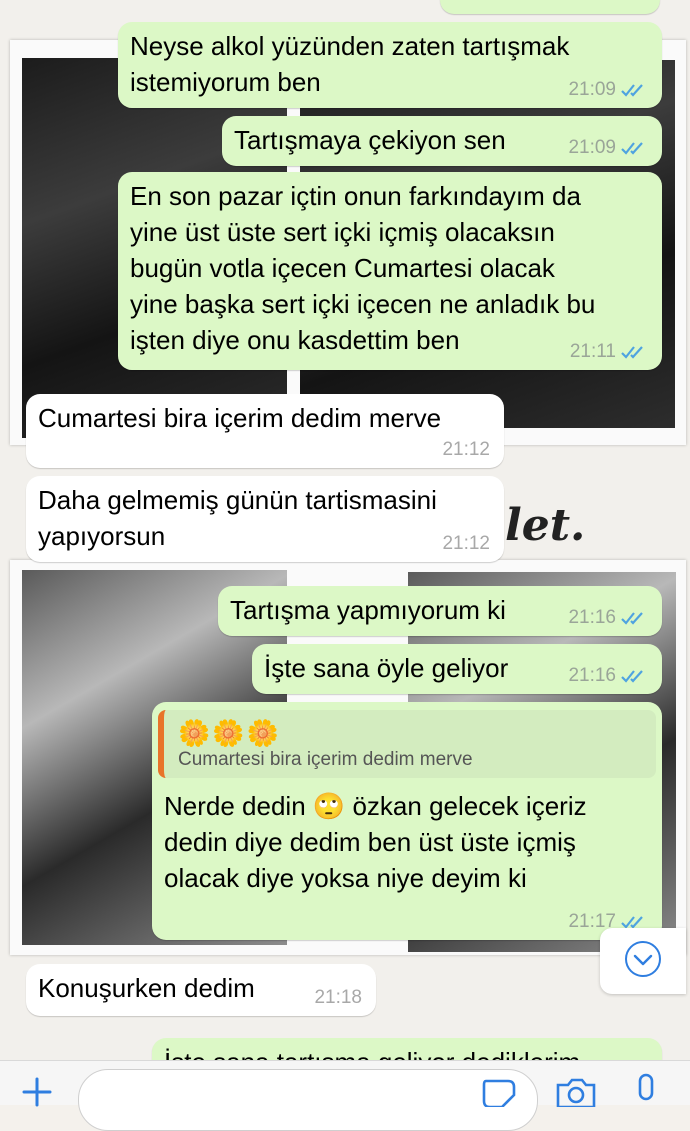 The width and height of the screenshot is (690, 1131). What do you see at coordinates (230, 733) in the screenshot?
I see `quoted-emoji: 🌼🌼🌼` at bounding box center [230, 733].